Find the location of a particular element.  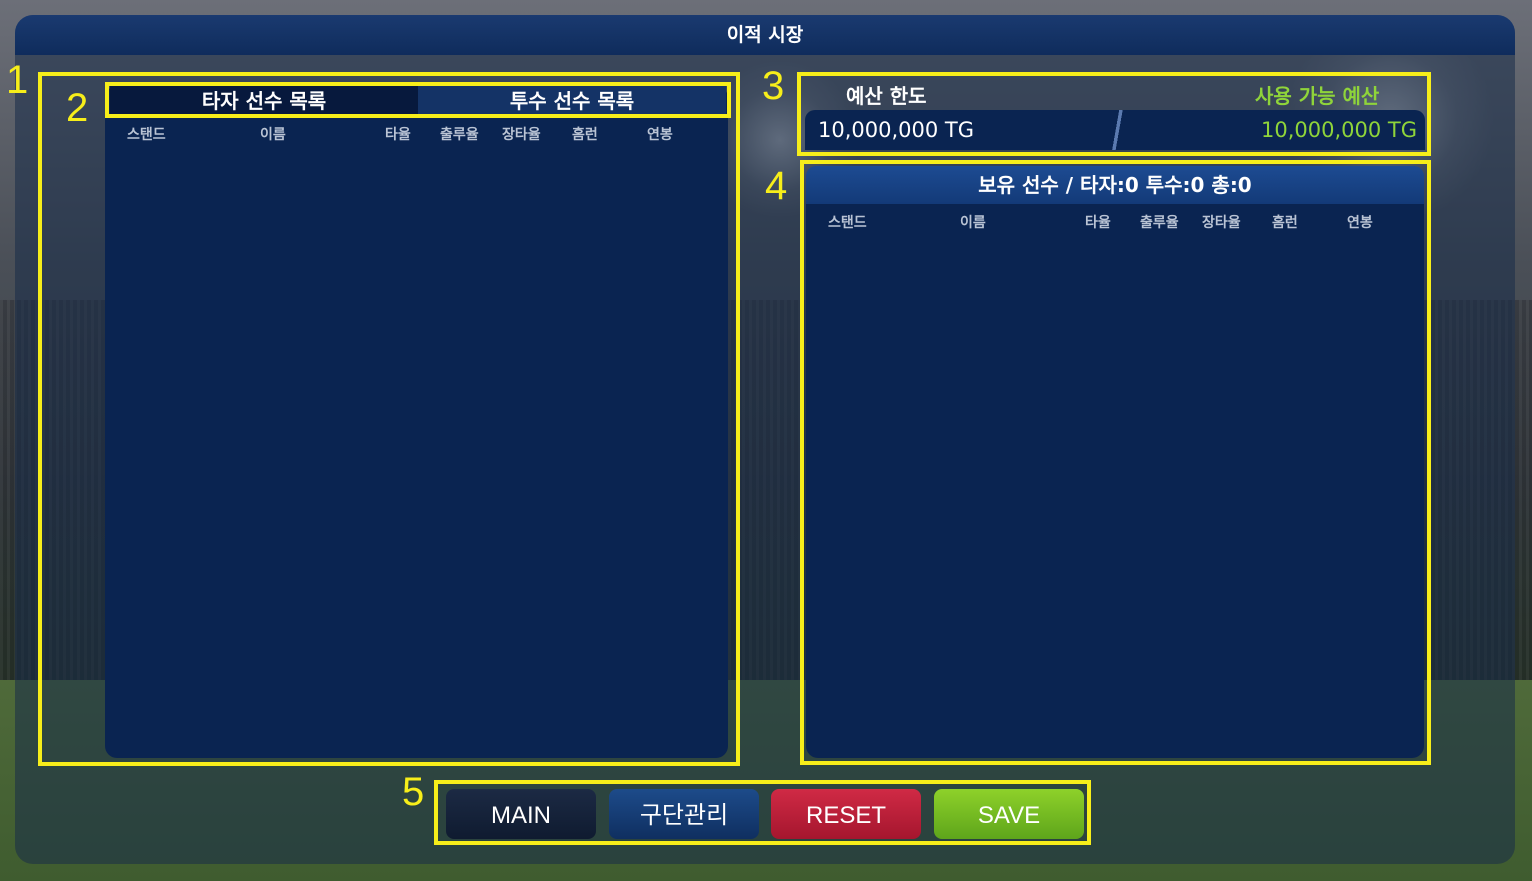

column-avg: 타율 is located at coordinates (398, 134).